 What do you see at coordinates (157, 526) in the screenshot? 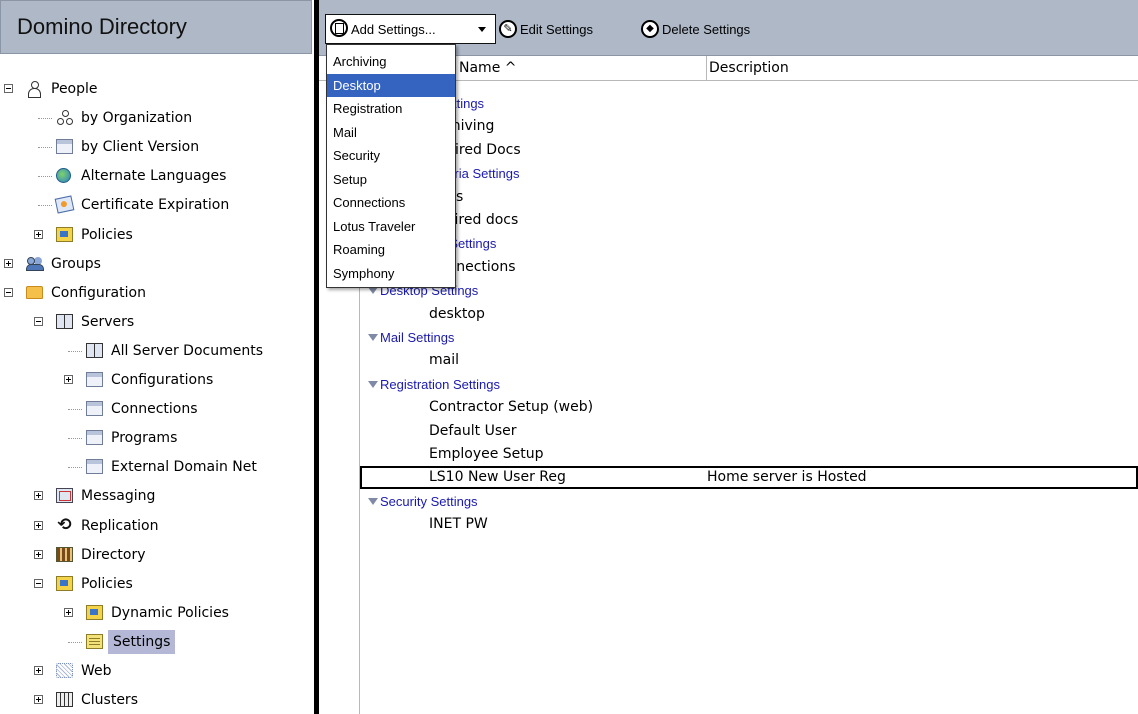
I see `tree-item: ⟲ Replication` at bounding box center [157, 526].